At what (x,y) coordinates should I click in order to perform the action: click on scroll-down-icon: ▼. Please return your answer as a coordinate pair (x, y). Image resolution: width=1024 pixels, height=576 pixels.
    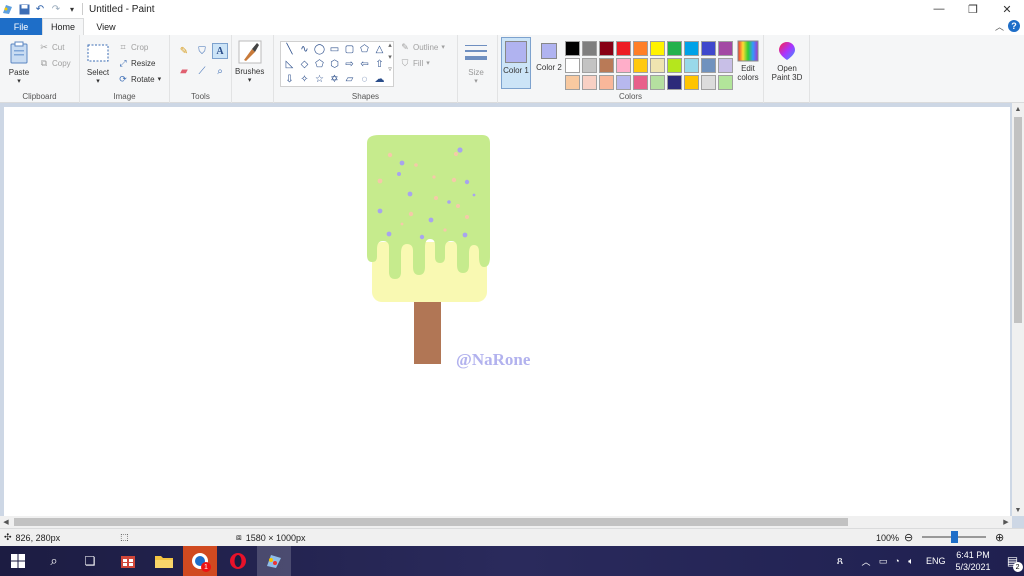
    Looking at the image, I should click on (1018, 510).